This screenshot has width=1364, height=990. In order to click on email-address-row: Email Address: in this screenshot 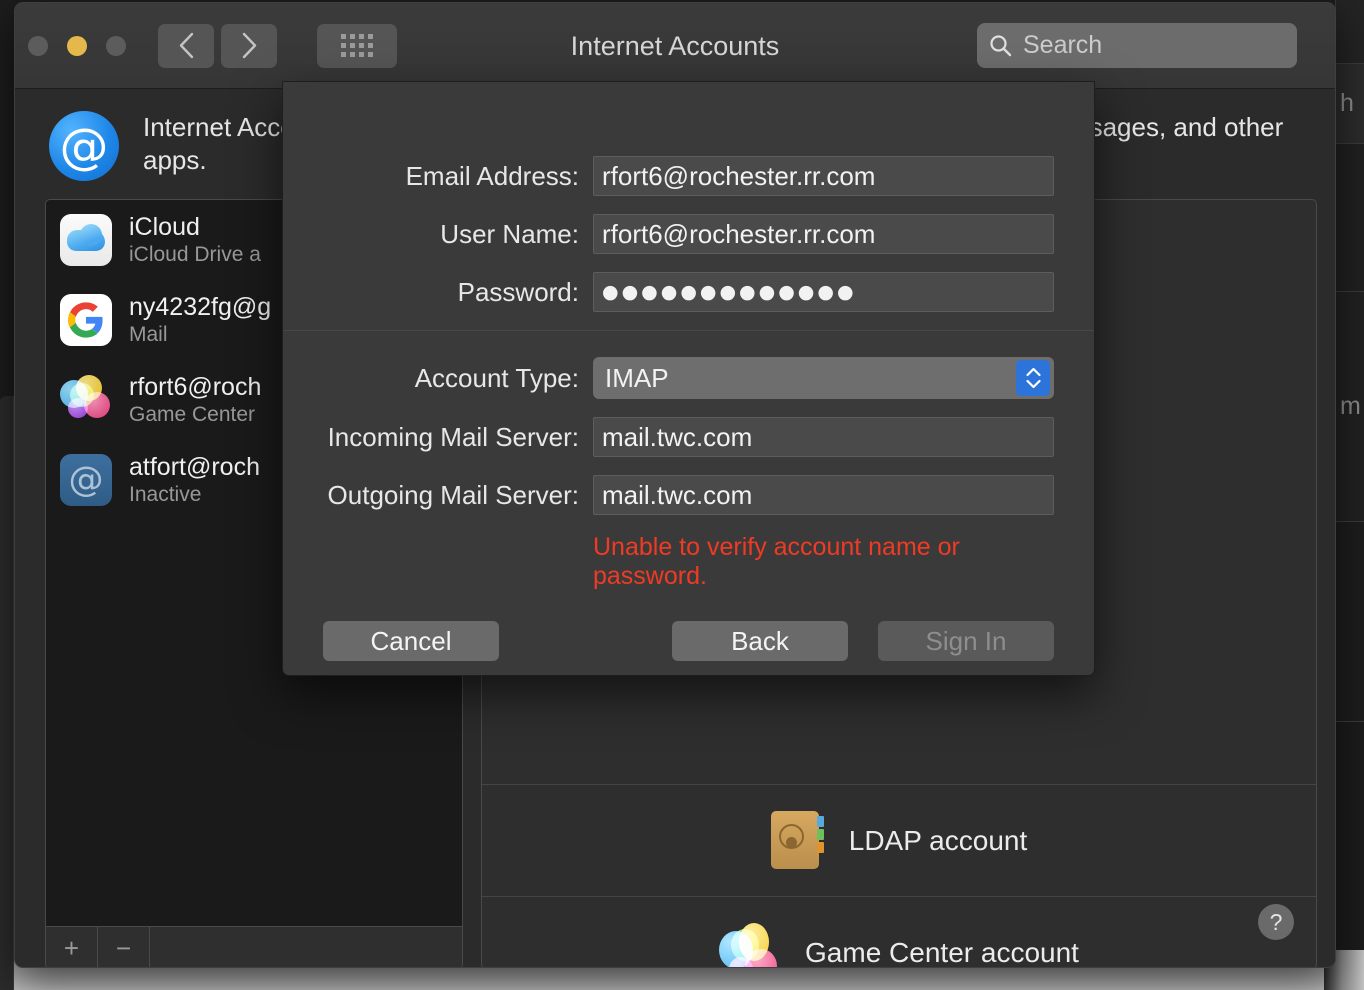, I will do `click(688, 176)`.